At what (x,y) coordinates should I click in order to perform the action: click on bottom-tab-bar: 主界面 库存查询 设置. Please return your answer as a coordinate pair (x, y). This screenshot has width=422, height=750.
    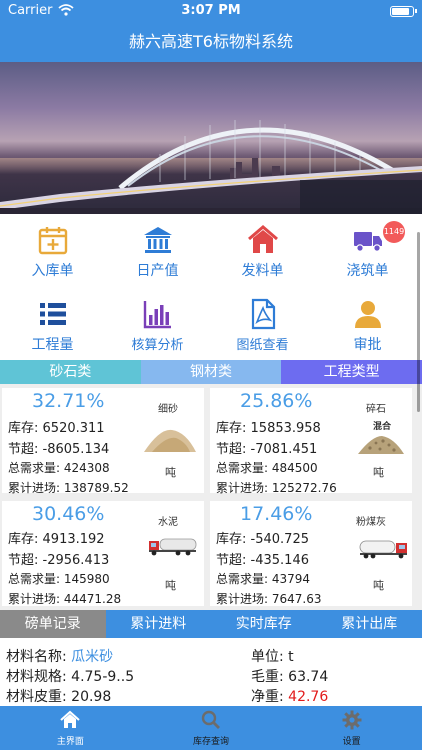
    Looking at the image, I should click on (211, 728).